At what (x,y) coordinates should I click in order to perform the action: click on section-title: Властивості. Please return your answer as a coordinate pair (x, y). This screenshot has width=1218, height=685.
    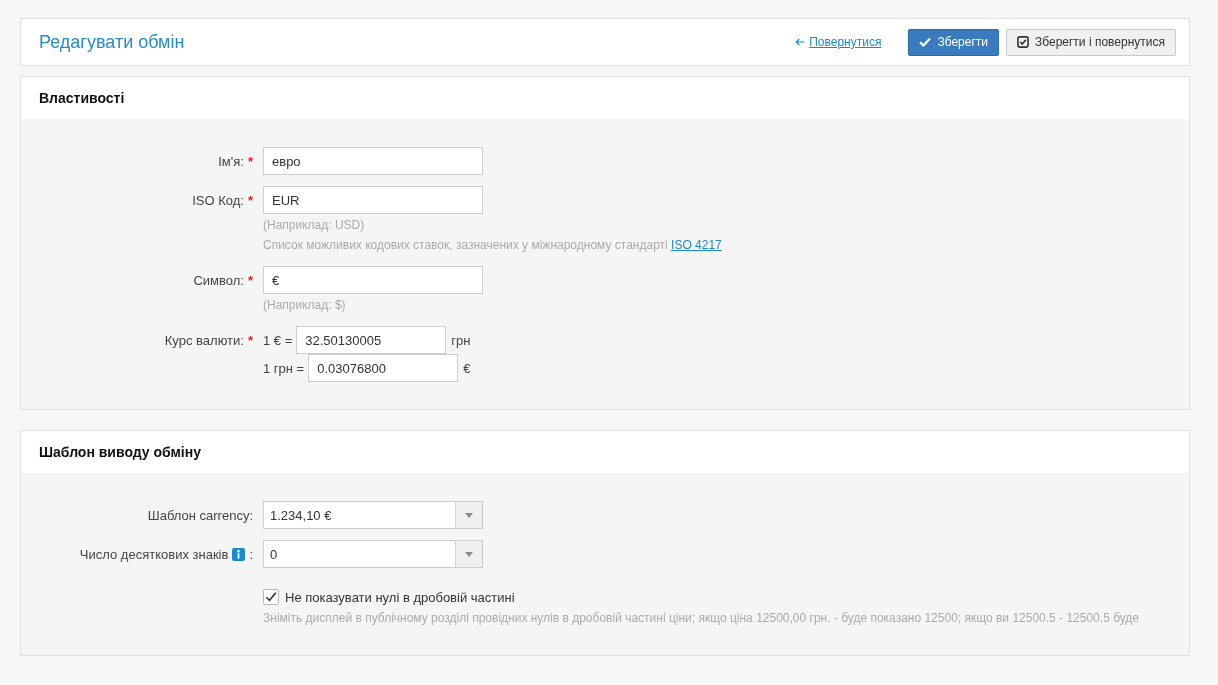
    Looking at the image, I should click on (82, 98).